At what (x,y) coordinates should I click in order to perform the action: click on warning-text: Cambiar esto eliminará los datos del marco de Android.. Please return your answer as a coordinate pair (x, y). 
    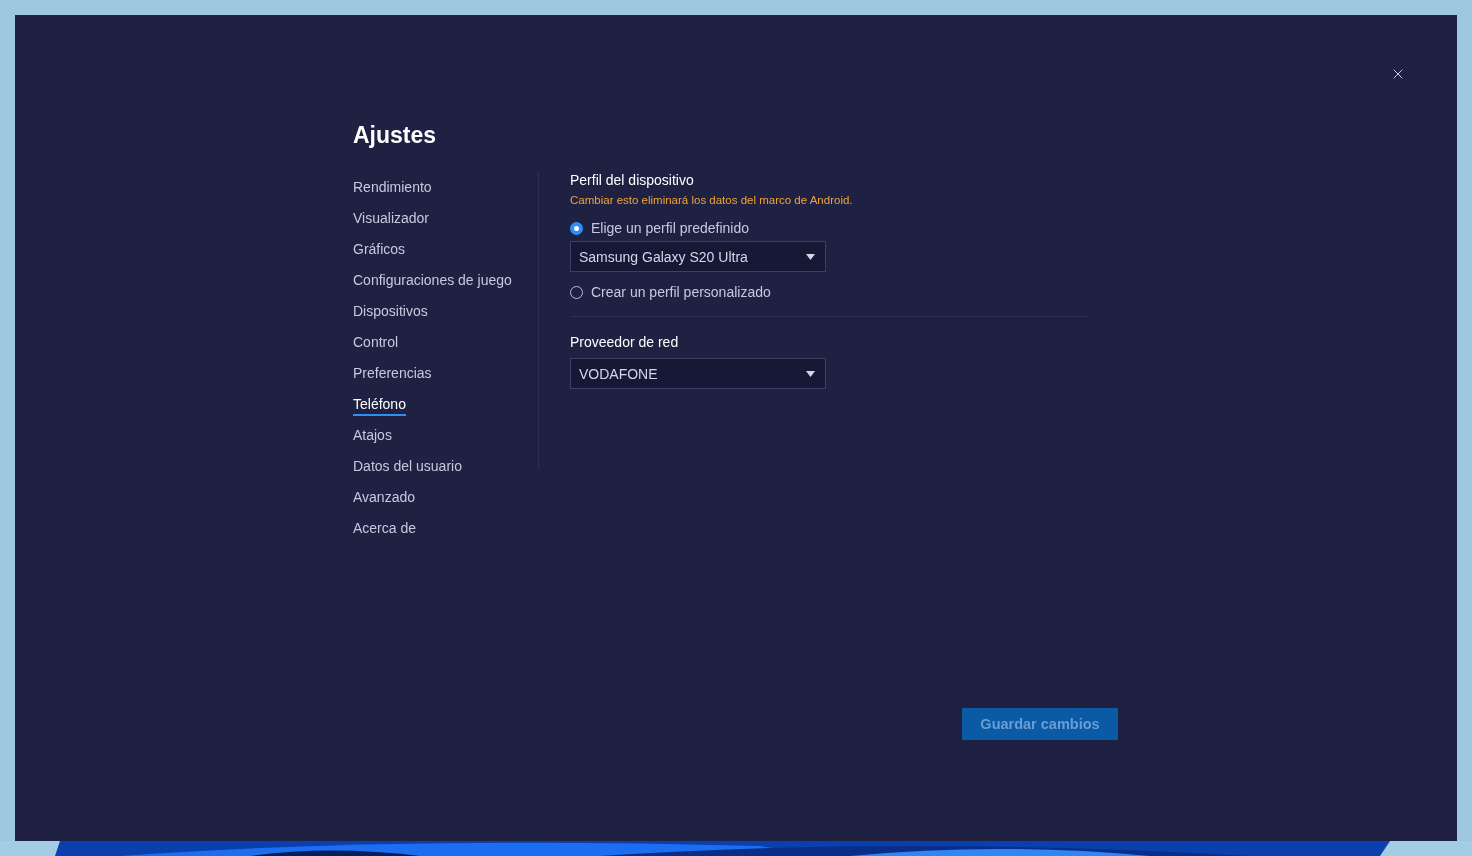
    Looking at the image, I should click on (711, 200).